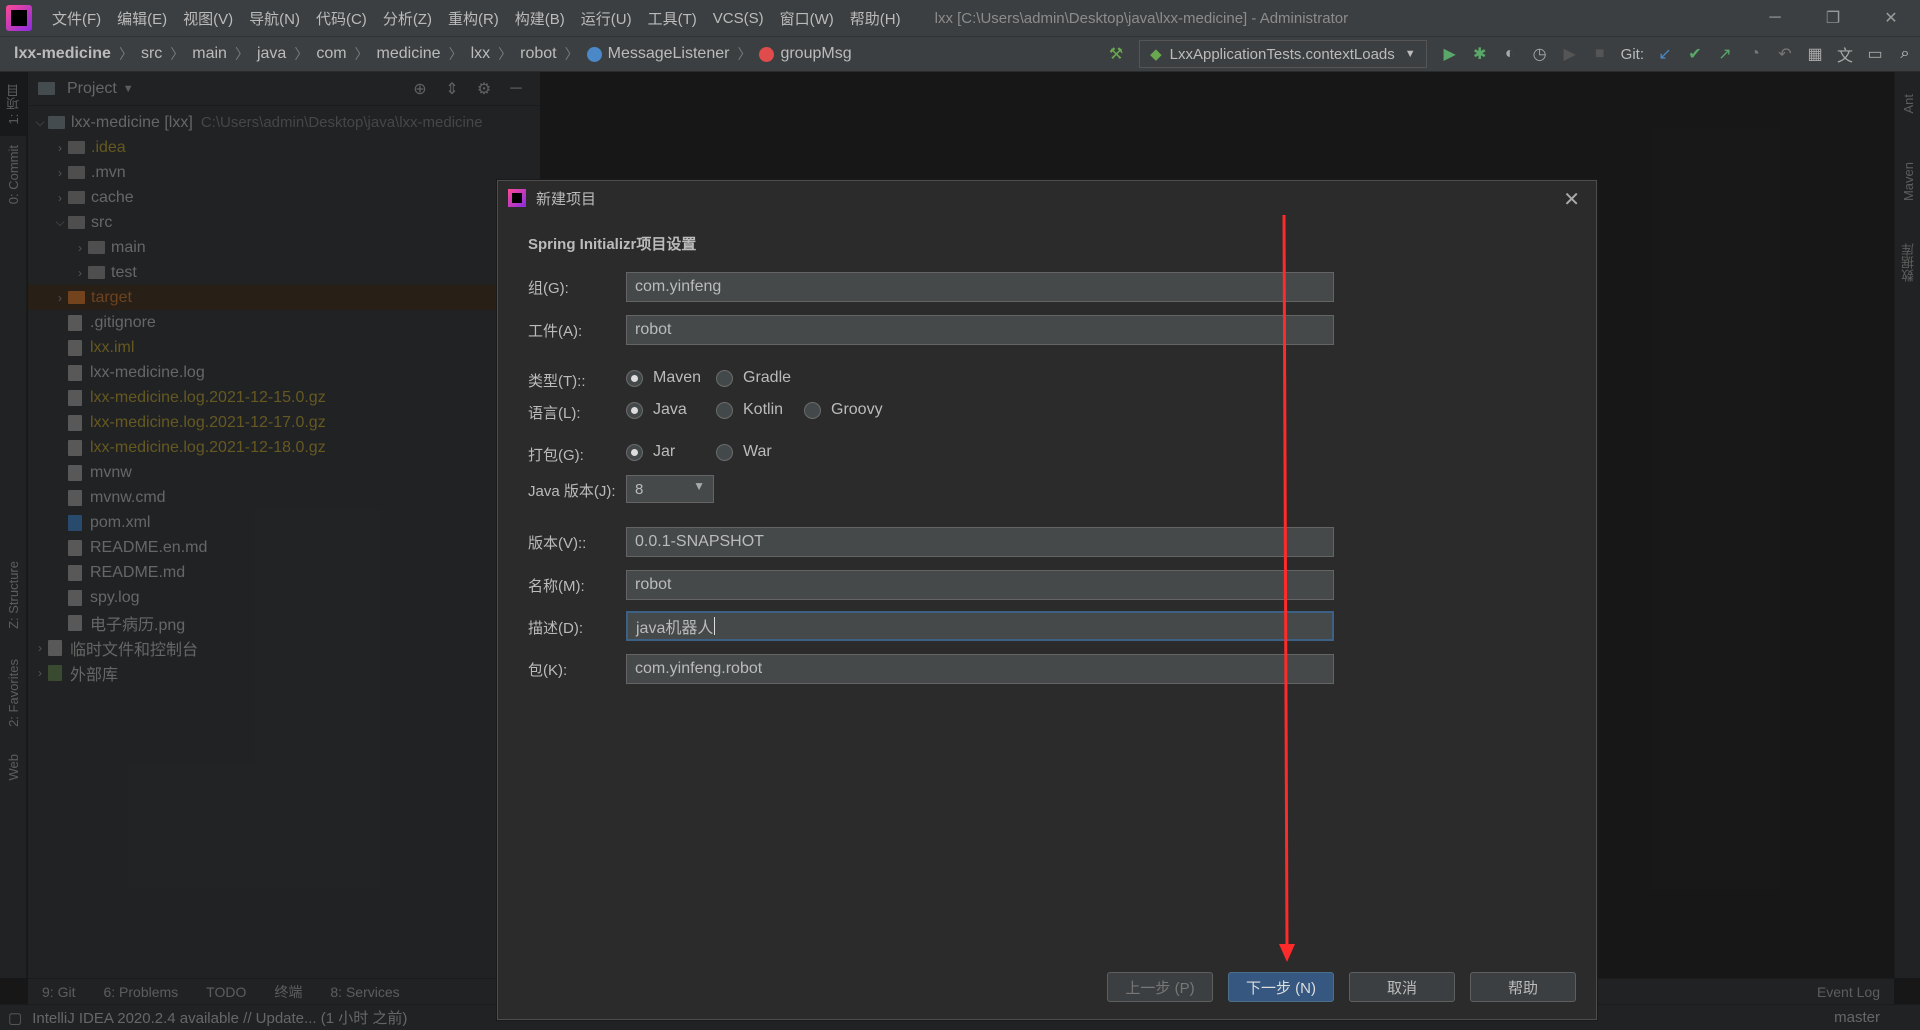  I want to click on version-field-value: 0.0.1-SNAPSHOT, so click(699, 541).